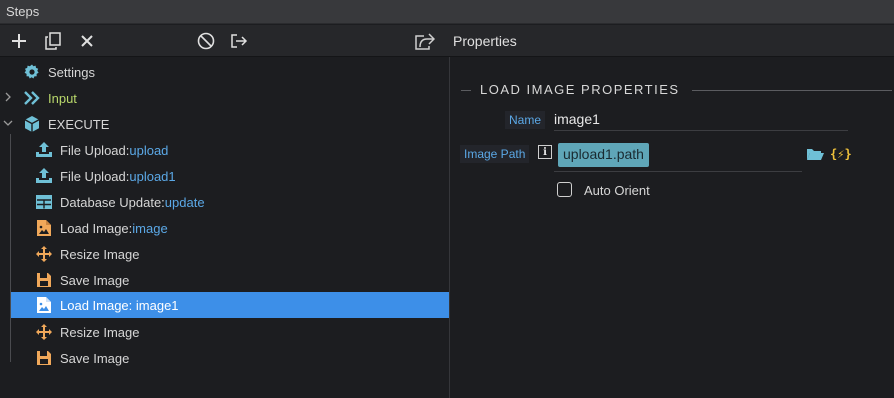  What do you see at coordinates (841, 154) in the screenshot?
I see `dynamic-data-button: {⚡}` at bounding box center [841, 154].